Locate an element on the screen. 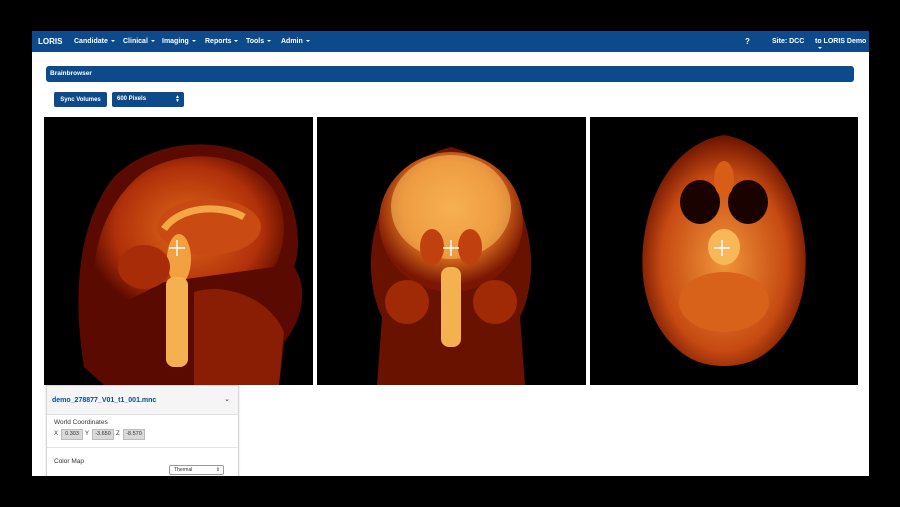 The image size is (900, 507). world-coordinates-label: World Coordinates is located at coordinates (81, 422).